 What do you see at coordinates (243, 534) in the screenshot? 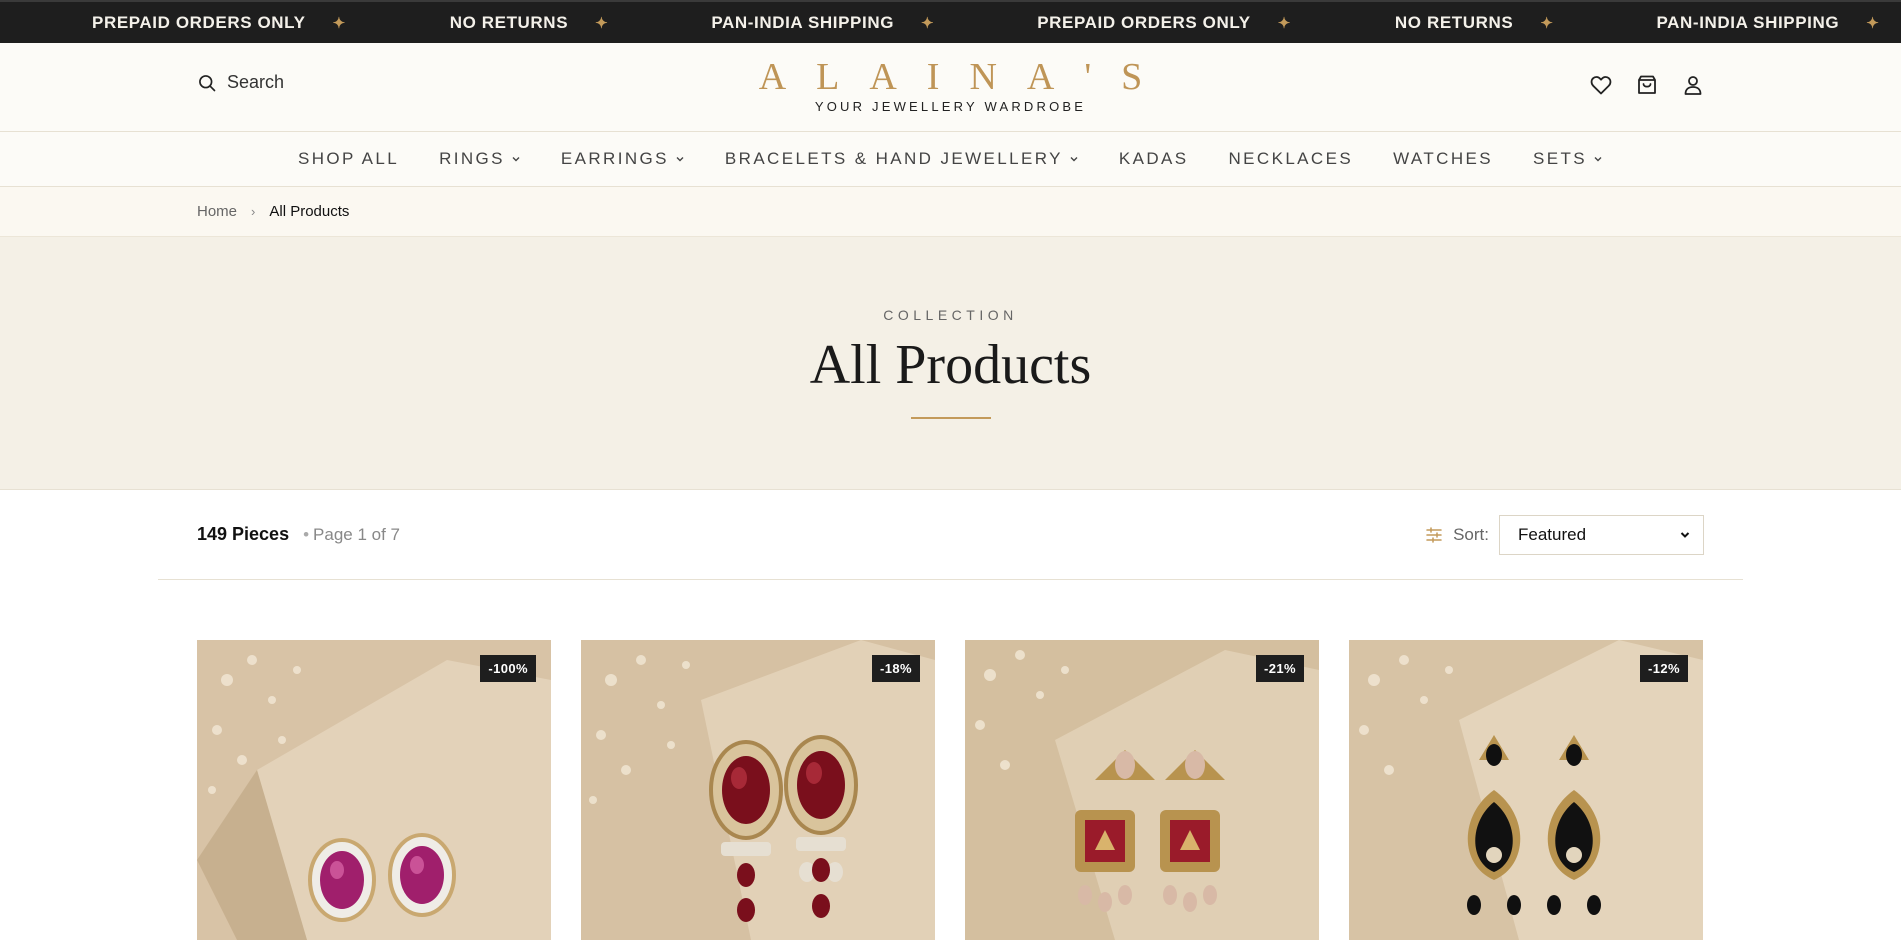
I see `piece-count: 149 Pieces` at bounding box center [243, 534].